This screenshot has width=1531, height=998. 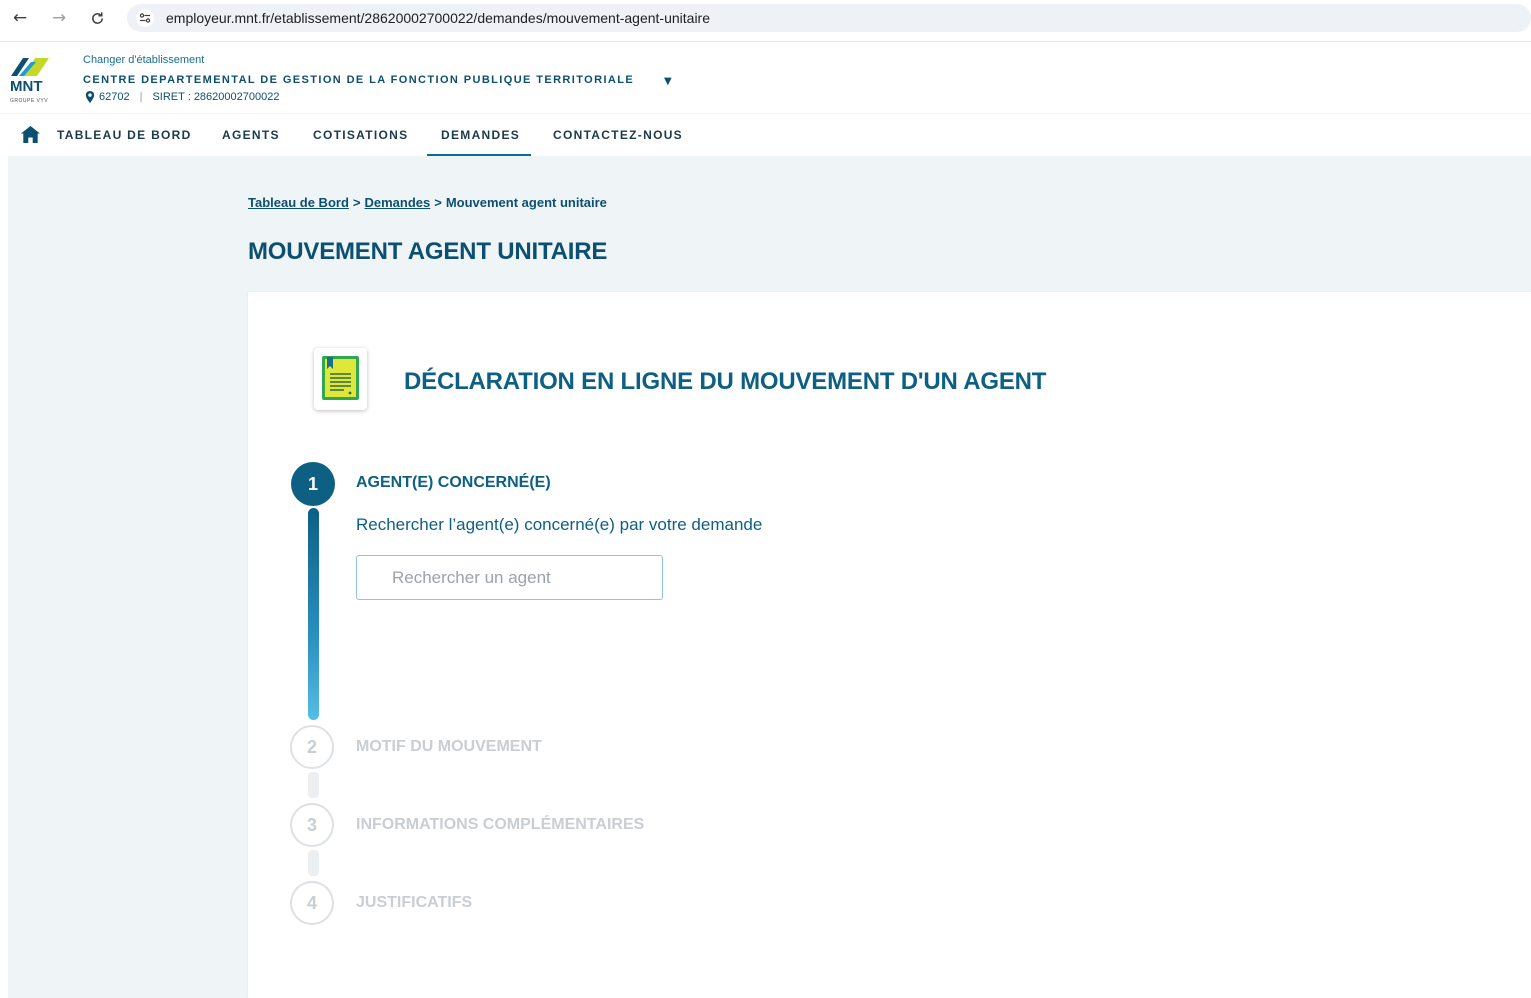 I want to click on location-pin-icon, so click(x=90, y=97).